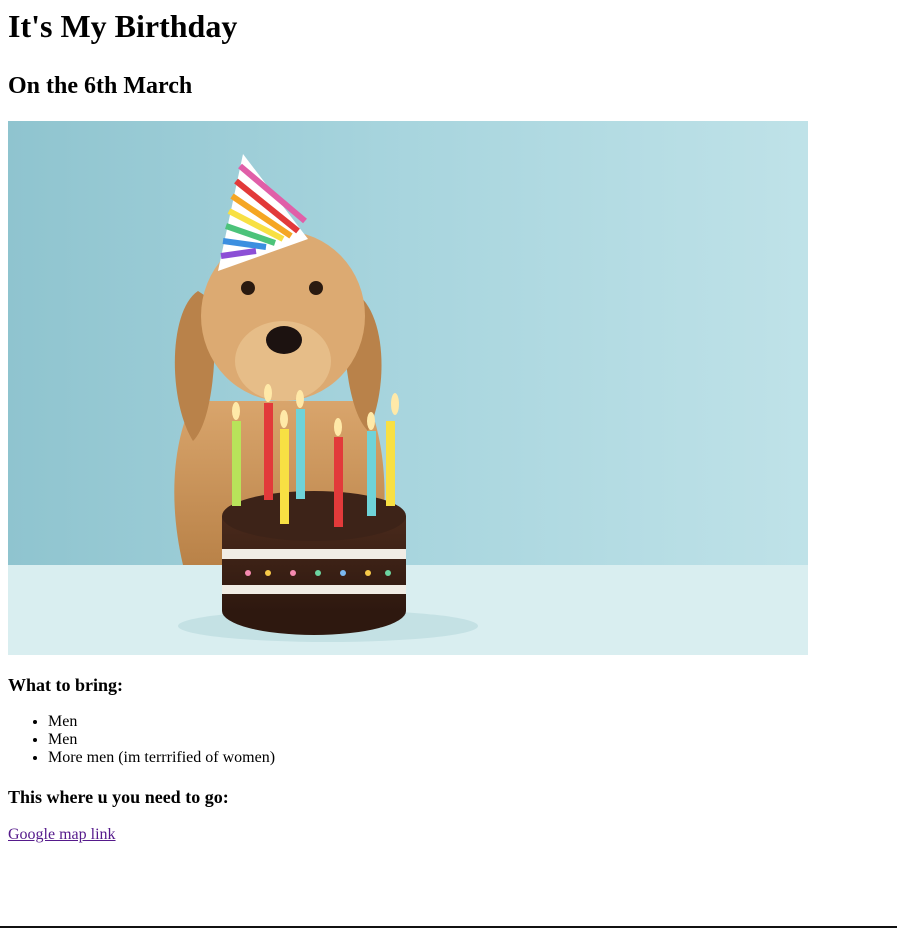 Image resolution: width=897 pixels, height=929 pixels. What do you see at coordinates (66, 685) in the screenshot?
I see `bring-heading: What to bring:` at bounding box center [66, 685].